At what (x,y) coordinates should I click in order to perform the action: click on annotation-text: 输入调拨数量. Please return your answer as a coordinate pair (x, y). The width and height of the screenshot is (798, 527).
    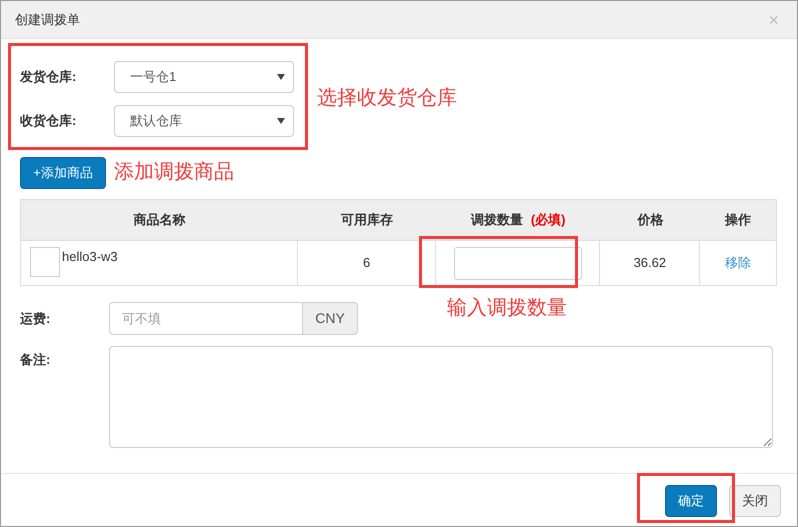
    Looking at the image, I should click on (507, 308).